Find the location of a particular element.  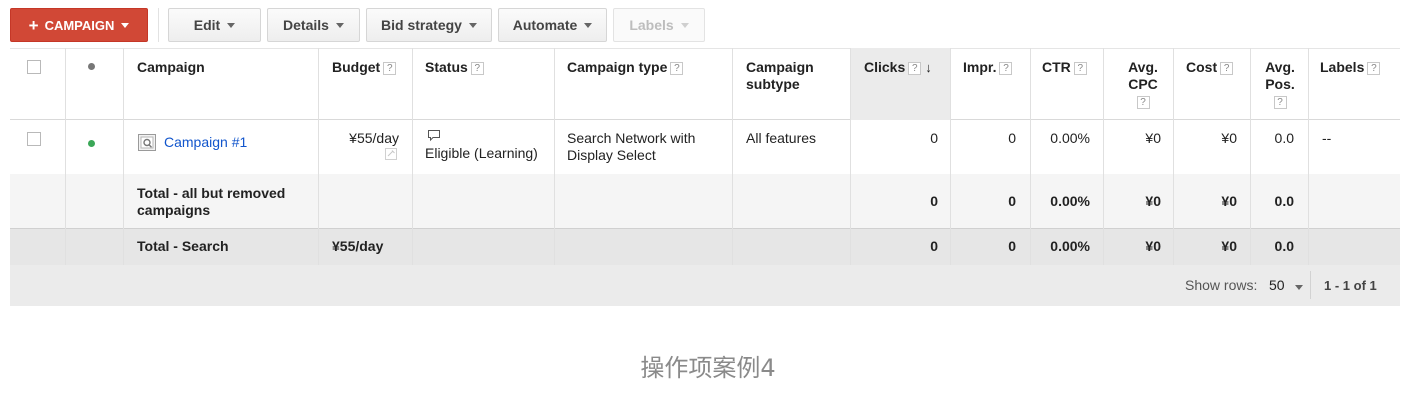

footer-divider is located at coordinates (1310, 285).